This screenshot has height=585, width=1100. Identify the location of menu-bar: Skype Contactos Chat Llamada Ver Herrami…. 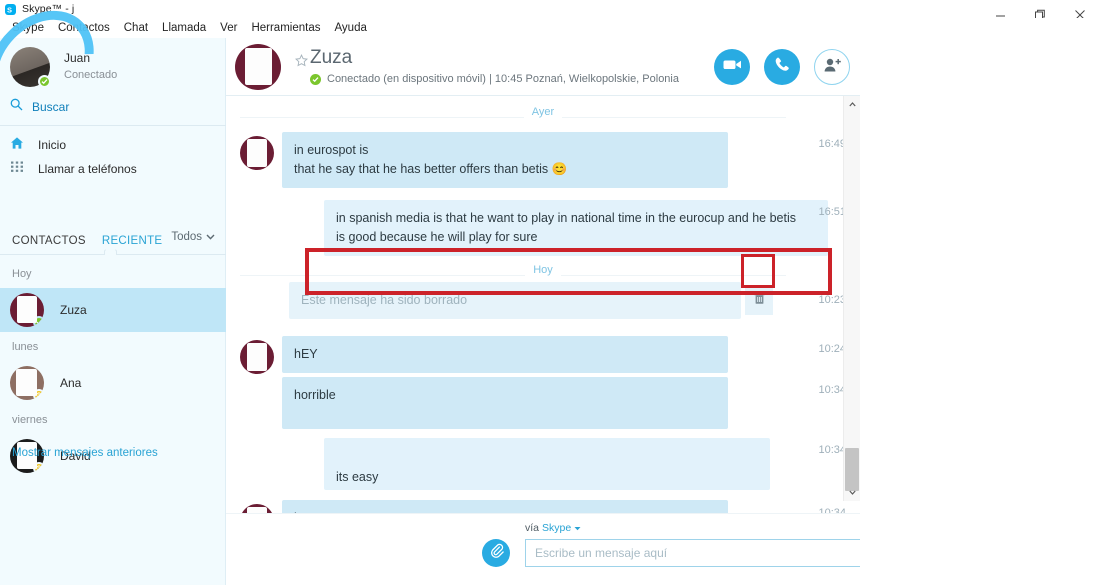
(550, 28).